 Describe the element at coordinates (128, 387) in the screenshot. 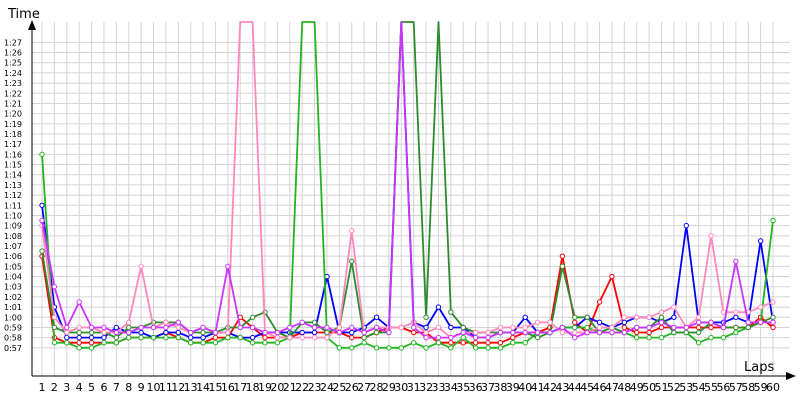

I see `x-tick-label: 8` at that location.